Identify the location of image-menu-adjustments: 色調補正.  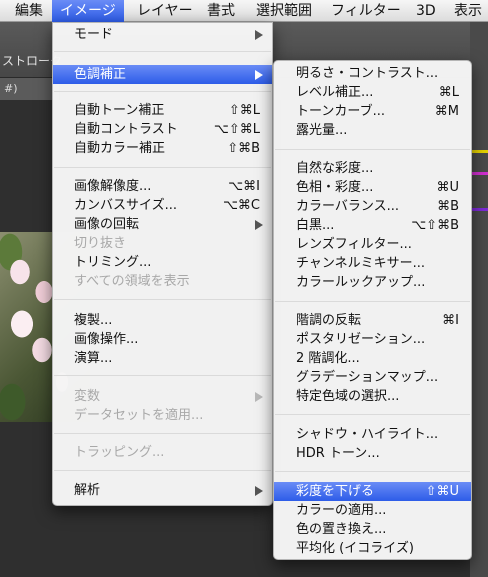
(162, 74).